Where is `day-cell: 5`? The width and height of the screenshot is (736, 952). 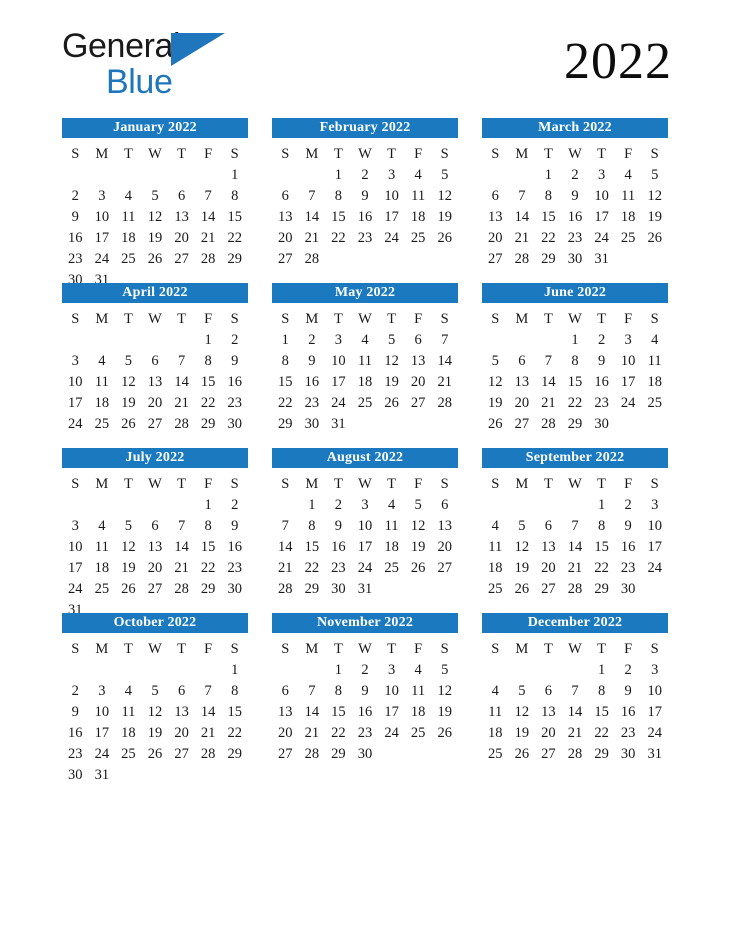
day-cell: 5 is located at coordinates (128, 526).